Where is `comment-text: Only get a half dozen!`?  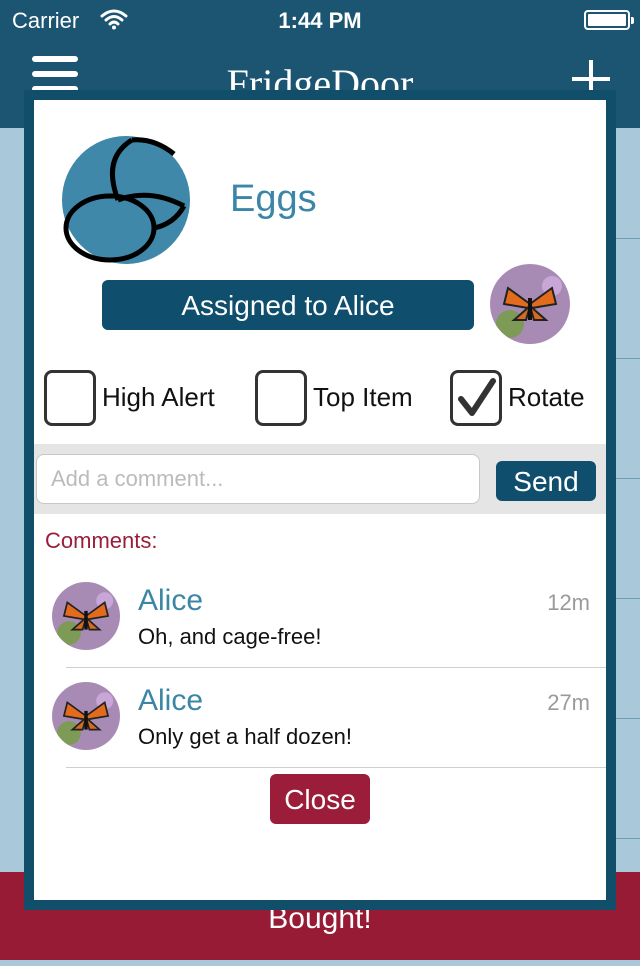
comment-text: Only get a half dozen! is located at coordinates (245, 736).